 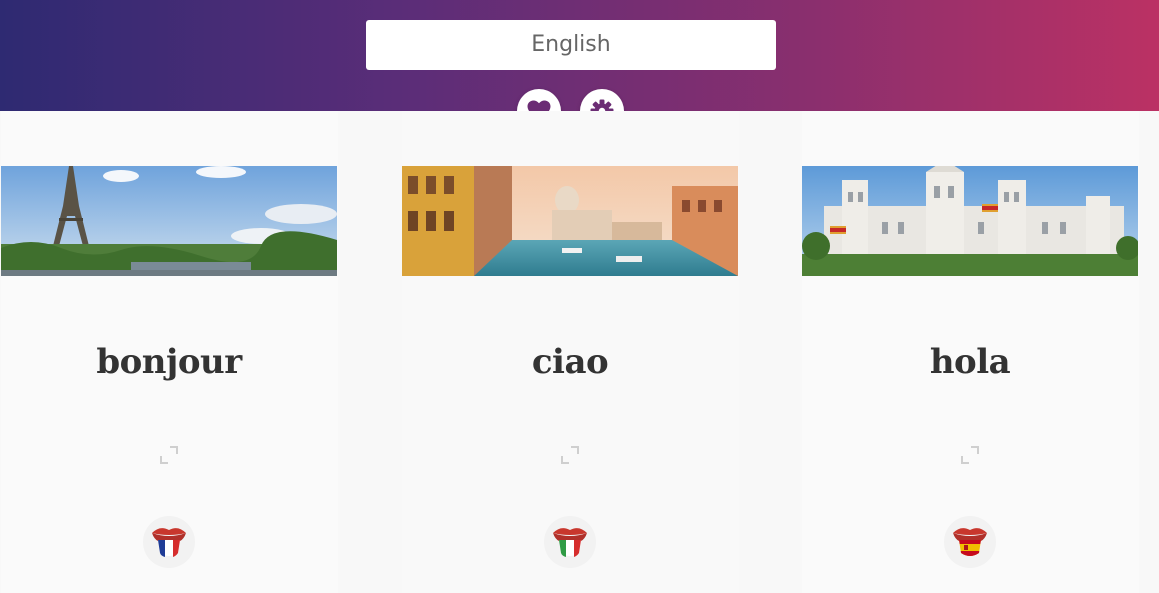 I want to click on phrase-word: hola, so click(x=970, y=362).